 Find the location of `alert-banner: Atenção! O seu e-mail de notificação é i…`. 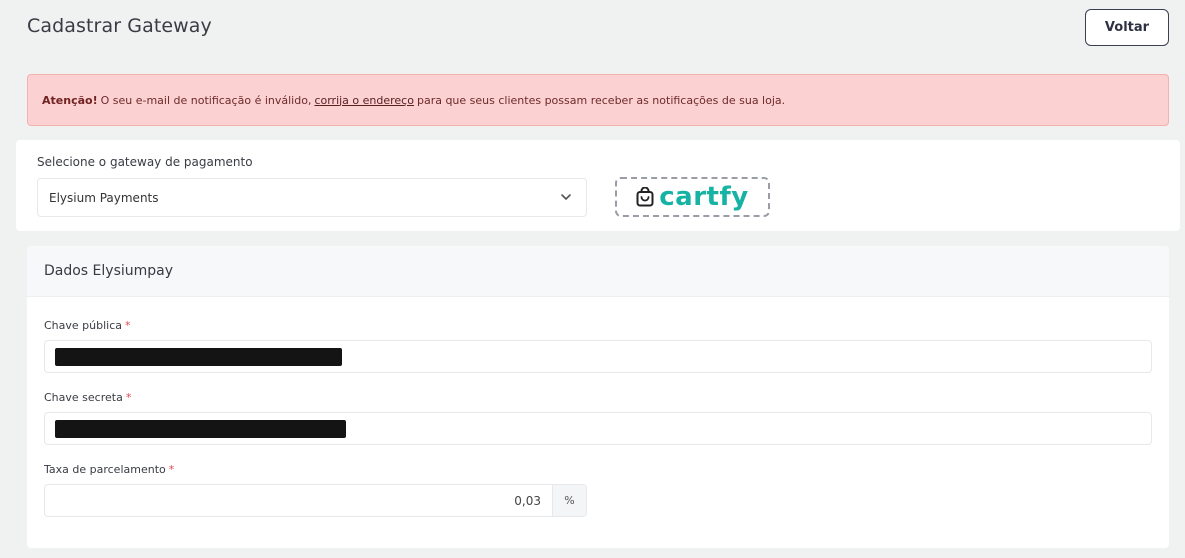

alert-banner: Atenção! O seu e-mail de notificação é i… is located at coordinates (598, 100).